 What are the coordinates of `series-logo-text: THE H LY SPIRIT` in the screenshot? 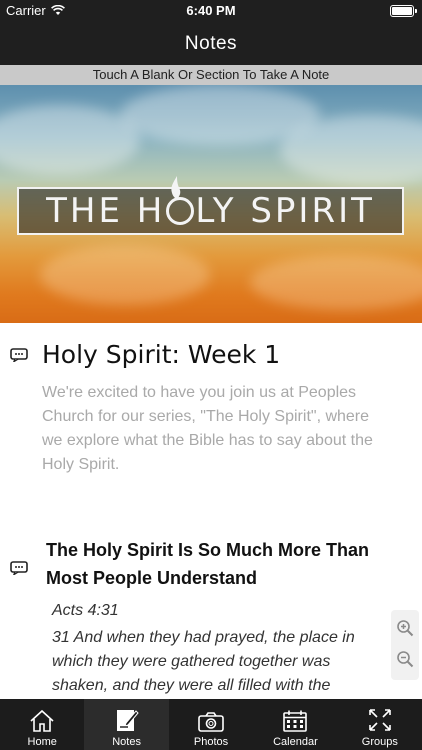 It's located at (210, 211).